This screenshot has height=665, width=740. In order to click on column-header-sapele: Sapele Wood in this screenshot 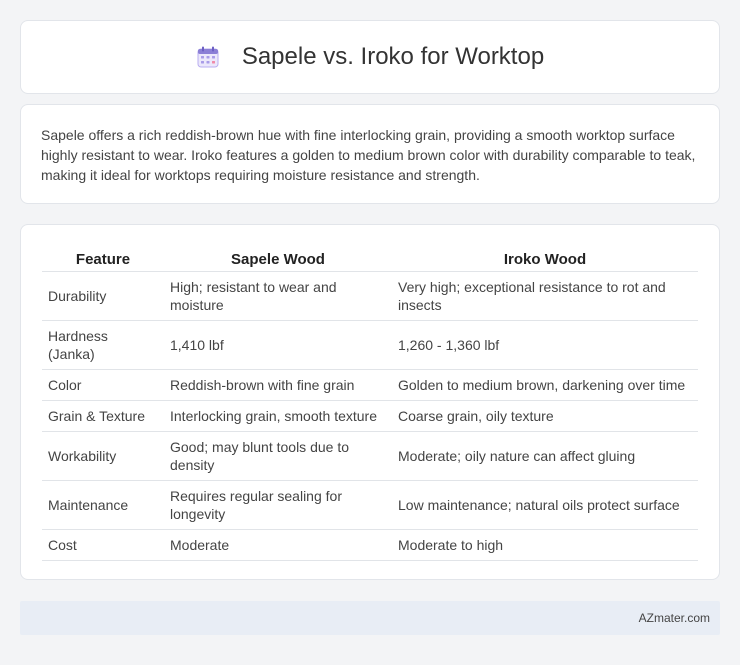, I will do `click(278, 258)`.